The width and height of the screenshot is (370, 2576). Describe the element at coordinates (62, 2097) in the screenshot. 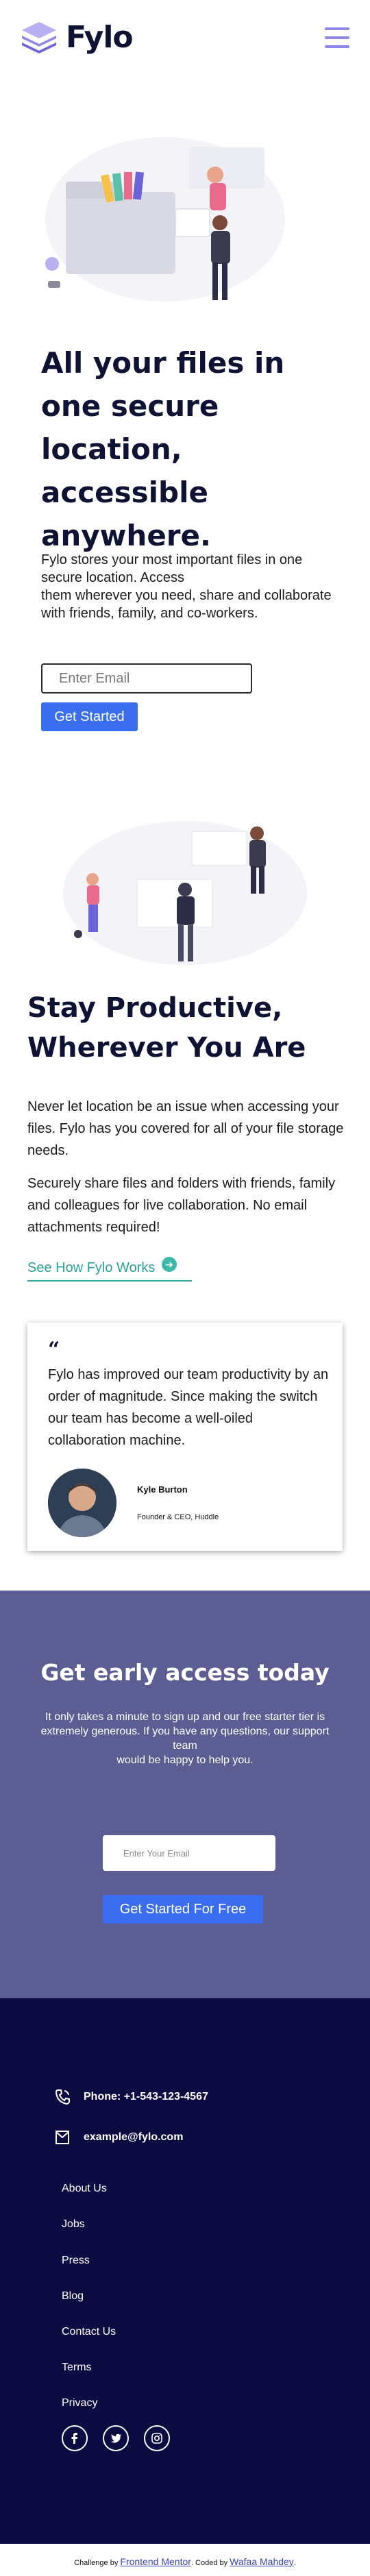

I see `phone-icon` at that location.